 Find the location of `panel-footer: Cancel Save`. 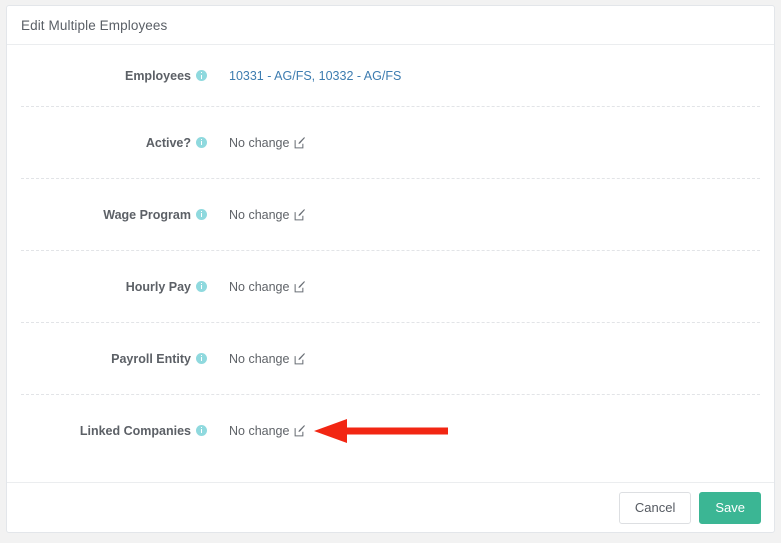

panel-footer: Cancel Save is located at coordinates (390, 507).